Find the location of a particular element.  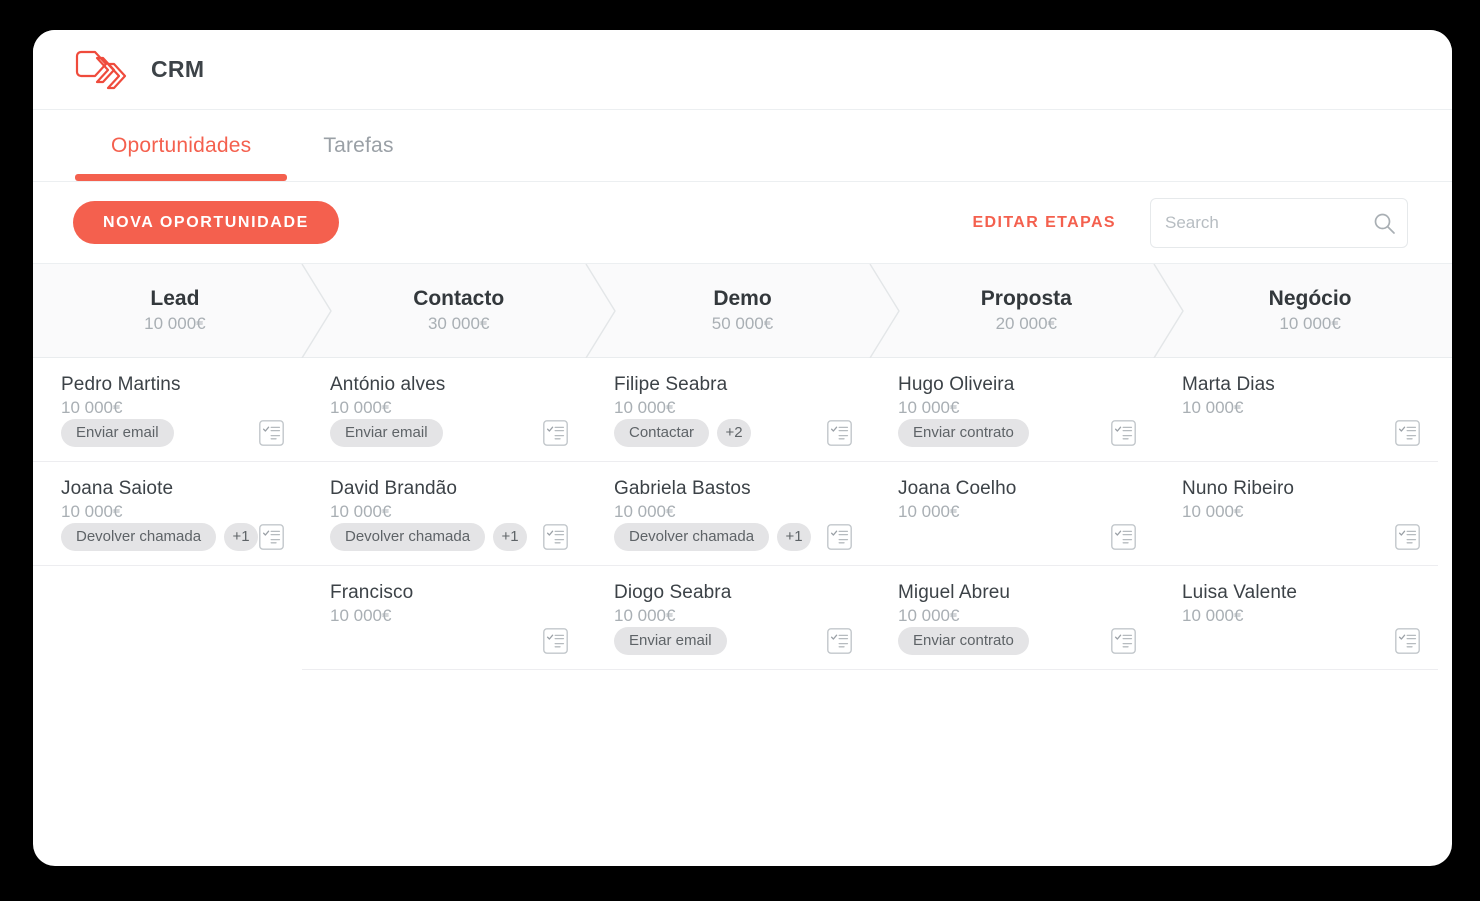

opportunity-card: David Brandão 10 000€ Devolver chamada +1 is located at coordinates (444, 514).